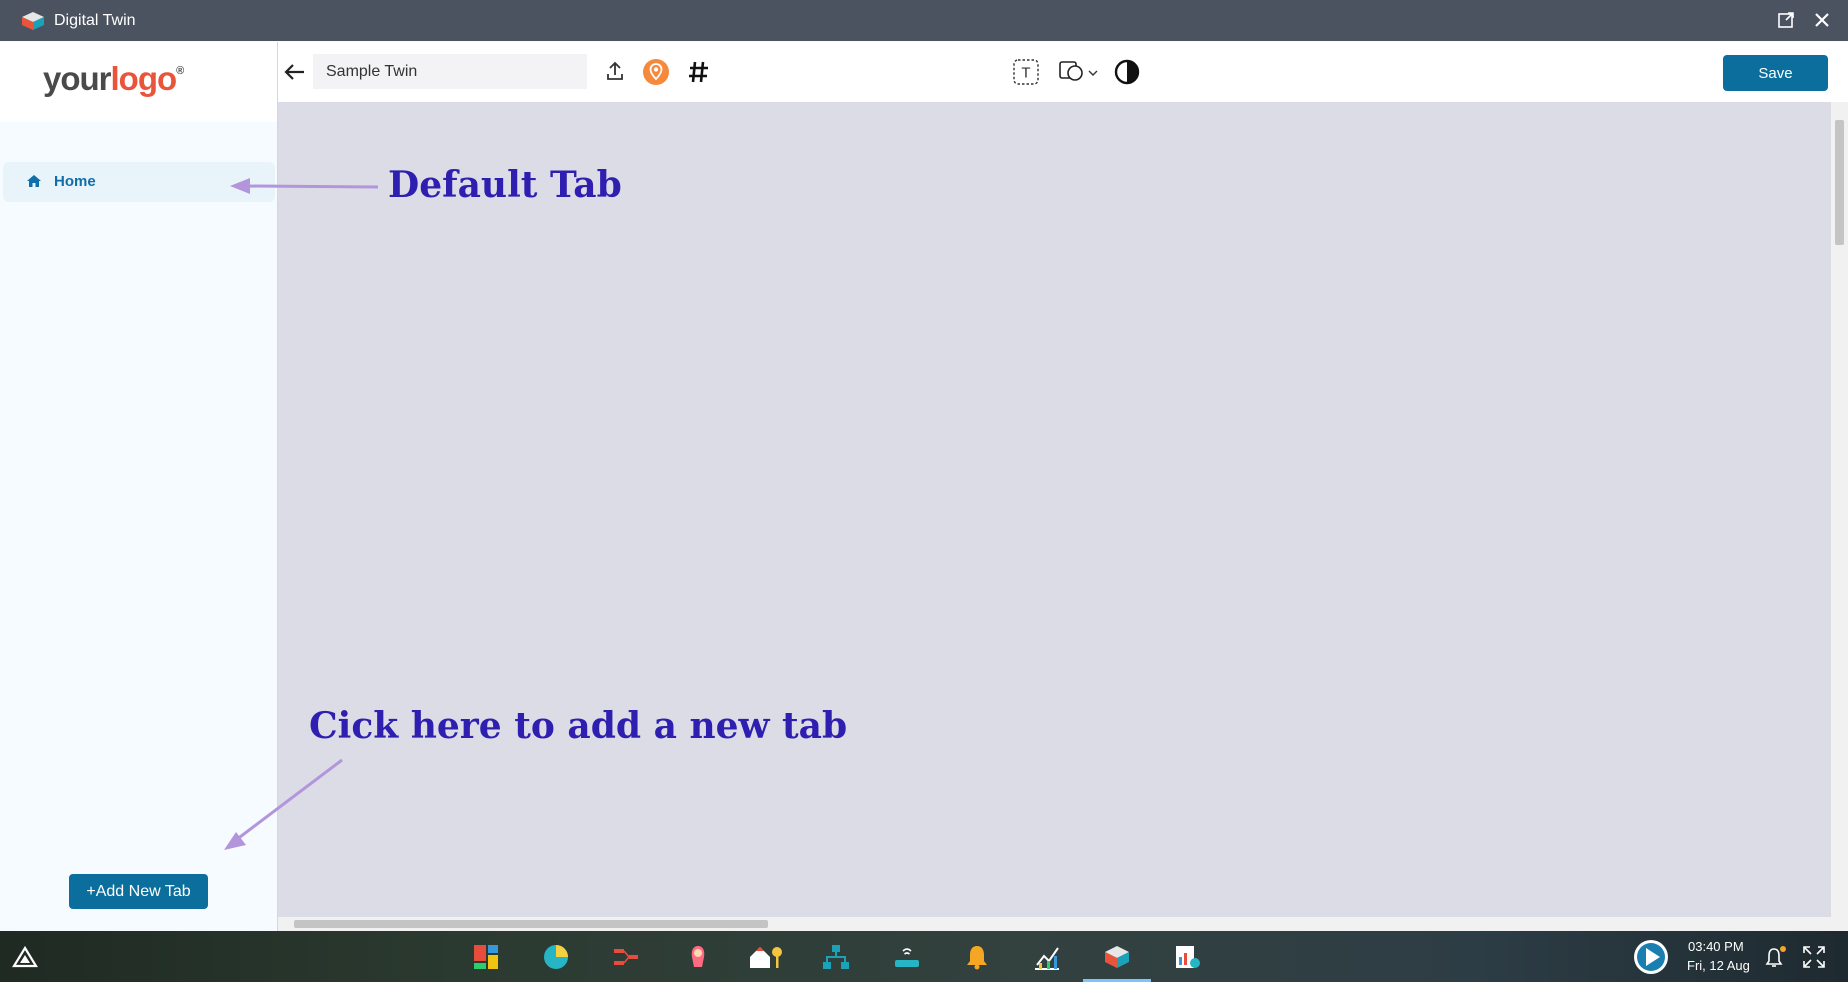  I want to click on home-key-app-icon, so click(766, 957).